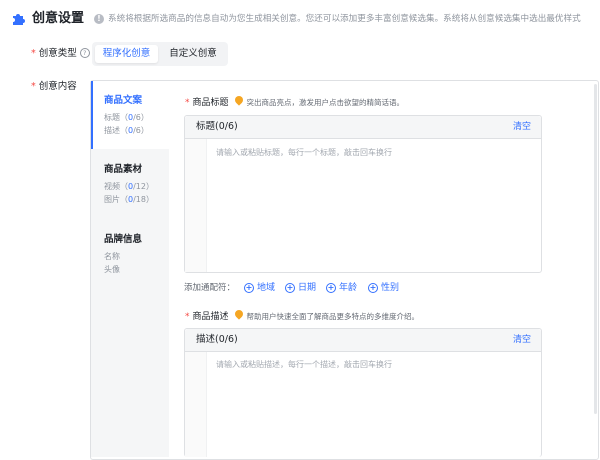 The image size is (600, 460). I want to click on wildcard-age-button: + 年龄, so click(341, 286).